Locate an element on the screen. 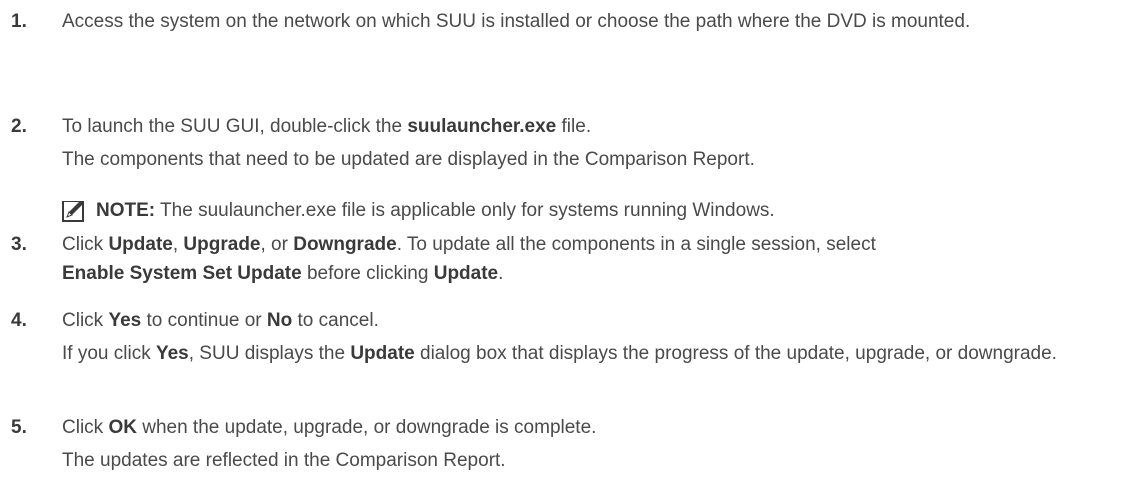 This screenshot has height=494, width=1131. enable-system-set-update-ref: Enable System Set Update is located at coordinates (182, 273).